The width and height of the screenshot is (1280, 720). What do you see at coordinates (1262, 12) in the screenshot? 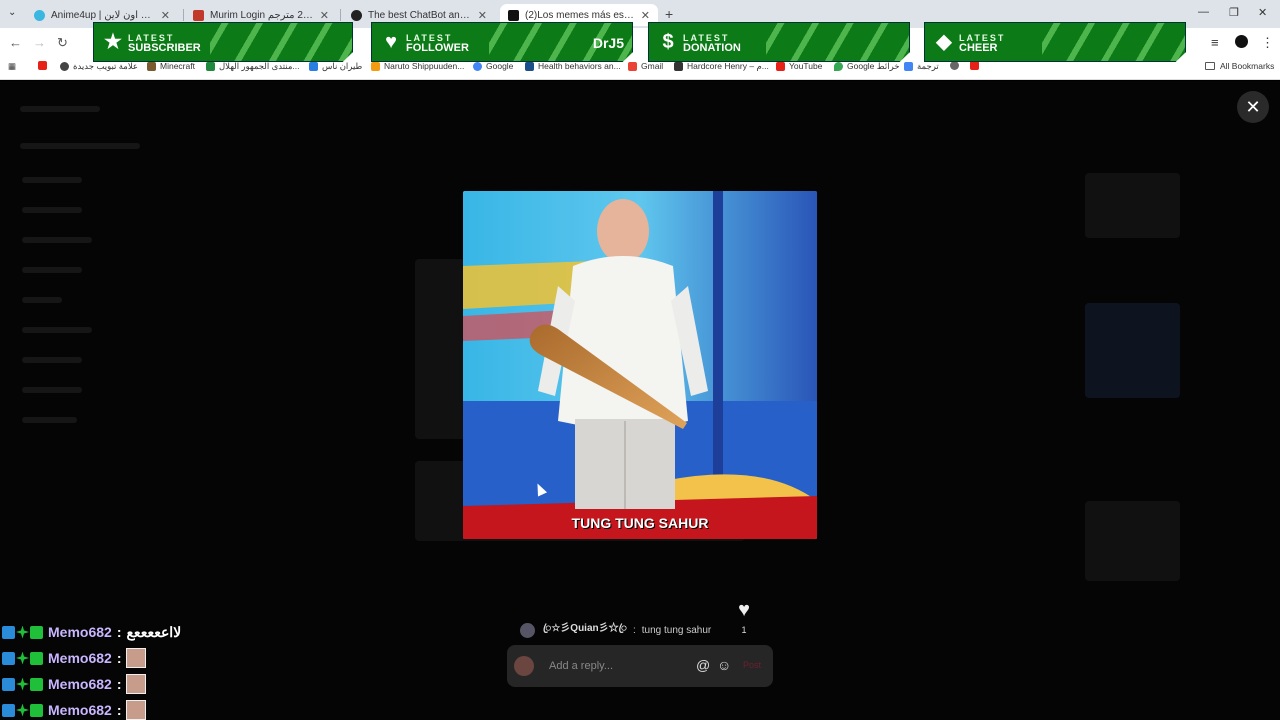
I see `window-close-icon: ✕` at bounding box center [1262, 12].